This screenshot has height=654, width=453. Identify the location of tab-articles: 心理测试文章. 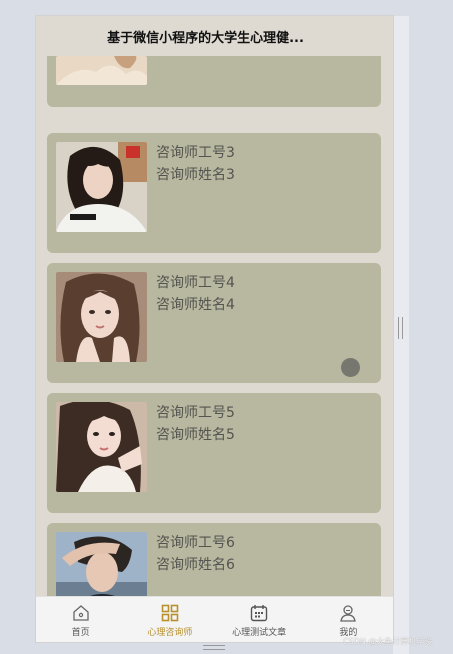
(259, 619).